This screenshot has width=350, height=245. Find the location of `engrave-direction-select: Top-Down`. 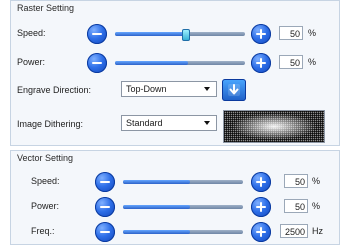

engrave-direction-select: Top-Down is located at coordinates (169, 89).